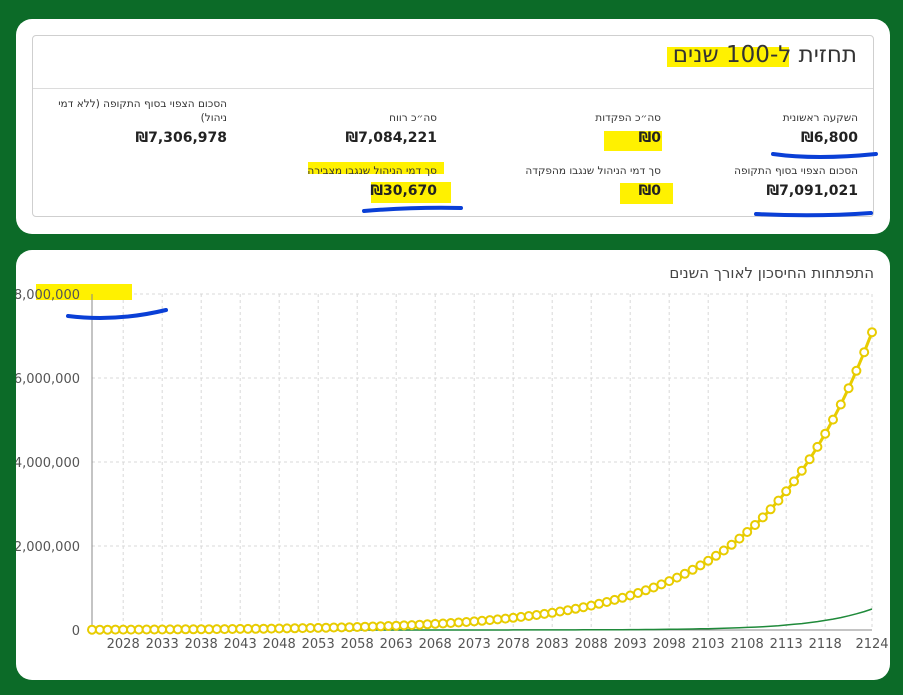 This screenshot has height=695, width=903. What do you see at coordinates (412, 209) in the screenshot?
I see `accumulation-fees-underline` at bounding box center [412, 209].